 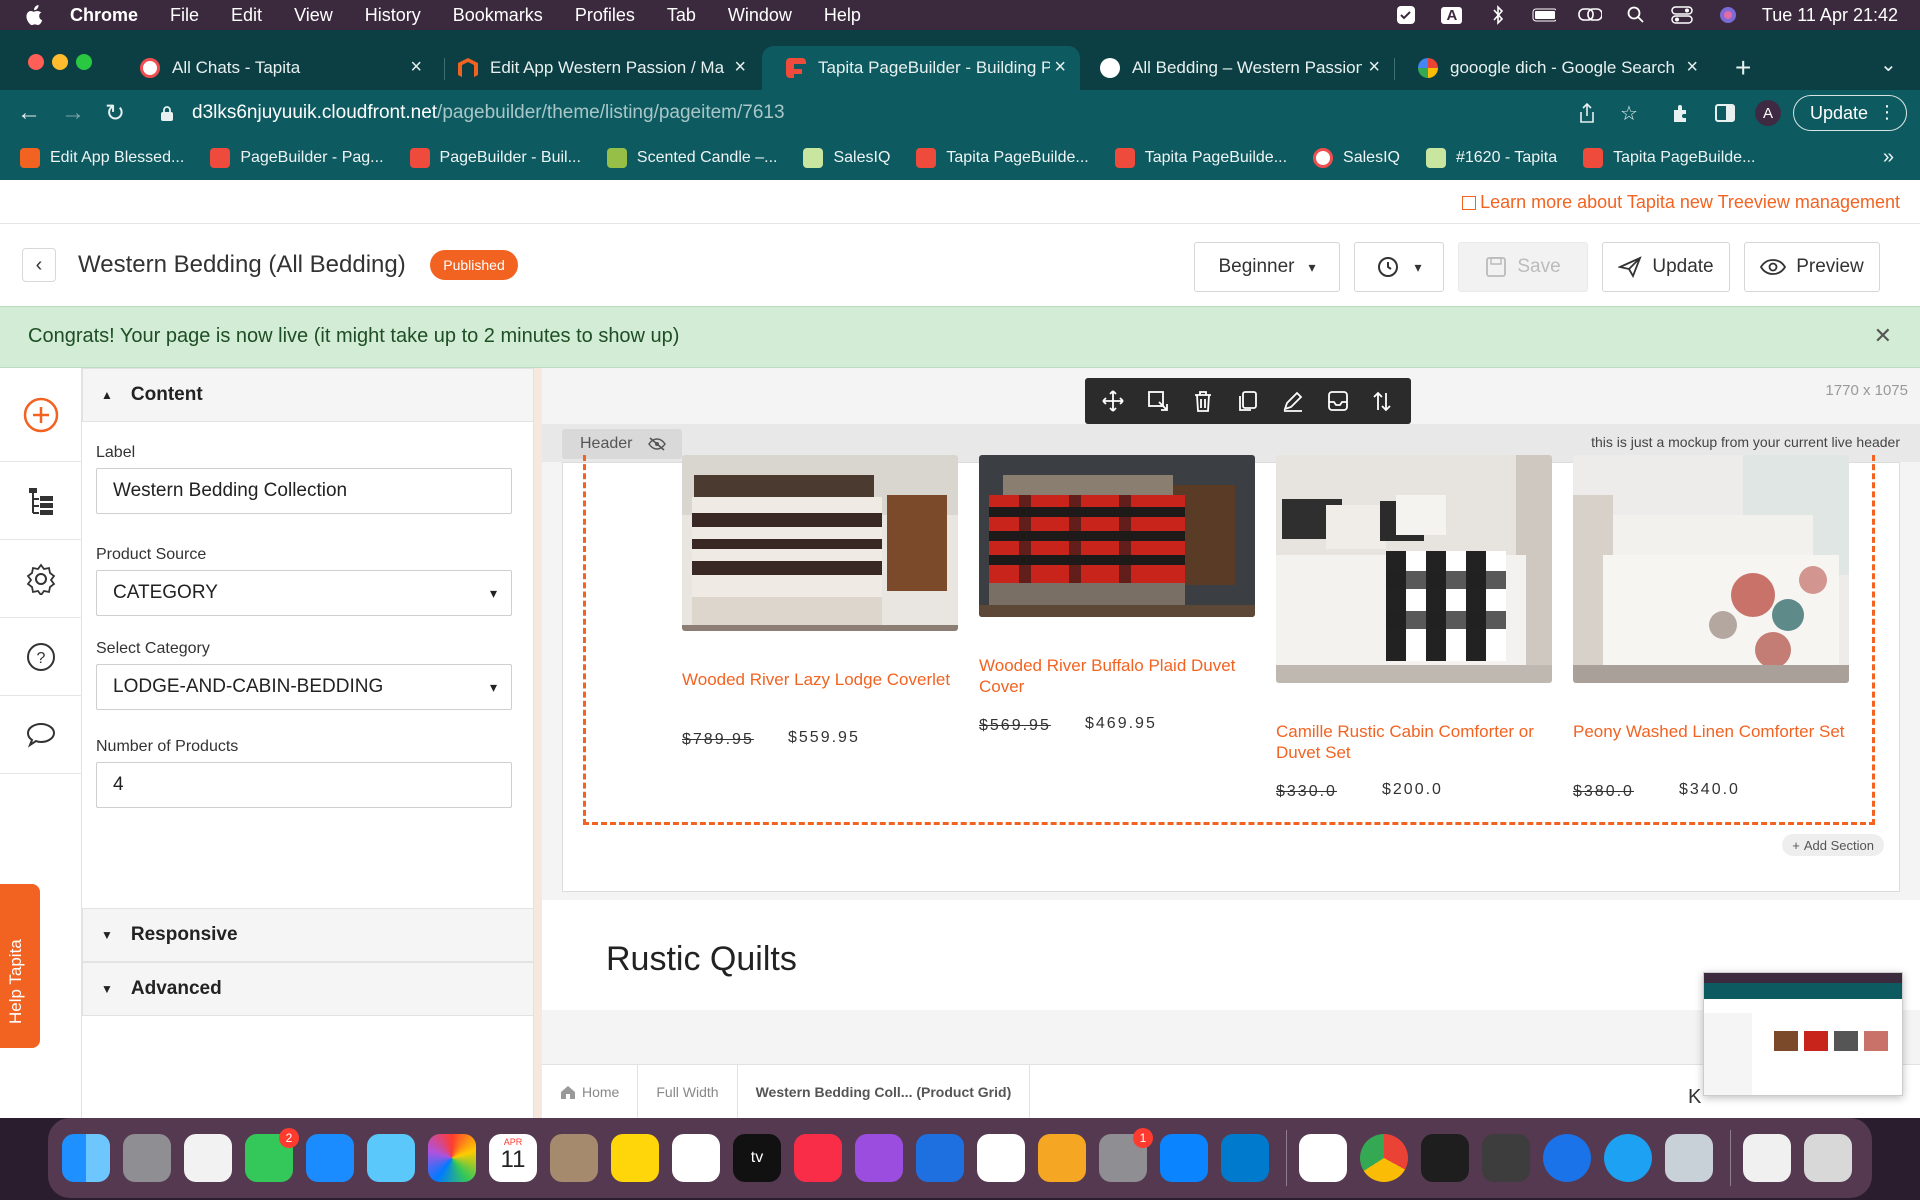 I want to click on chrome-icon, so click(x=1384, y=1158).